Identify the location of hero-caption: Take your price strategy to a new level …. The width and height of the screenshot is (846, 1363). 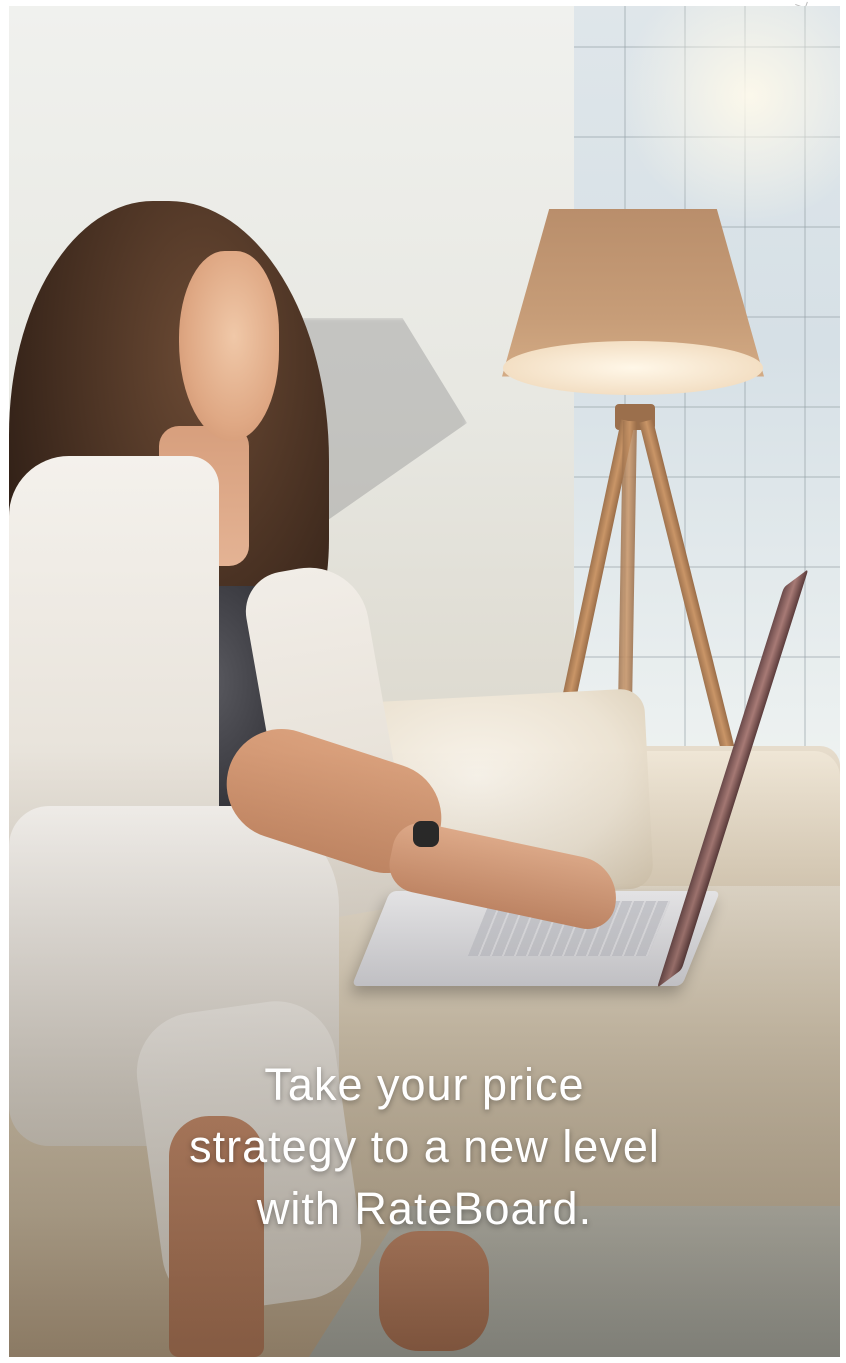
(424, 1147).